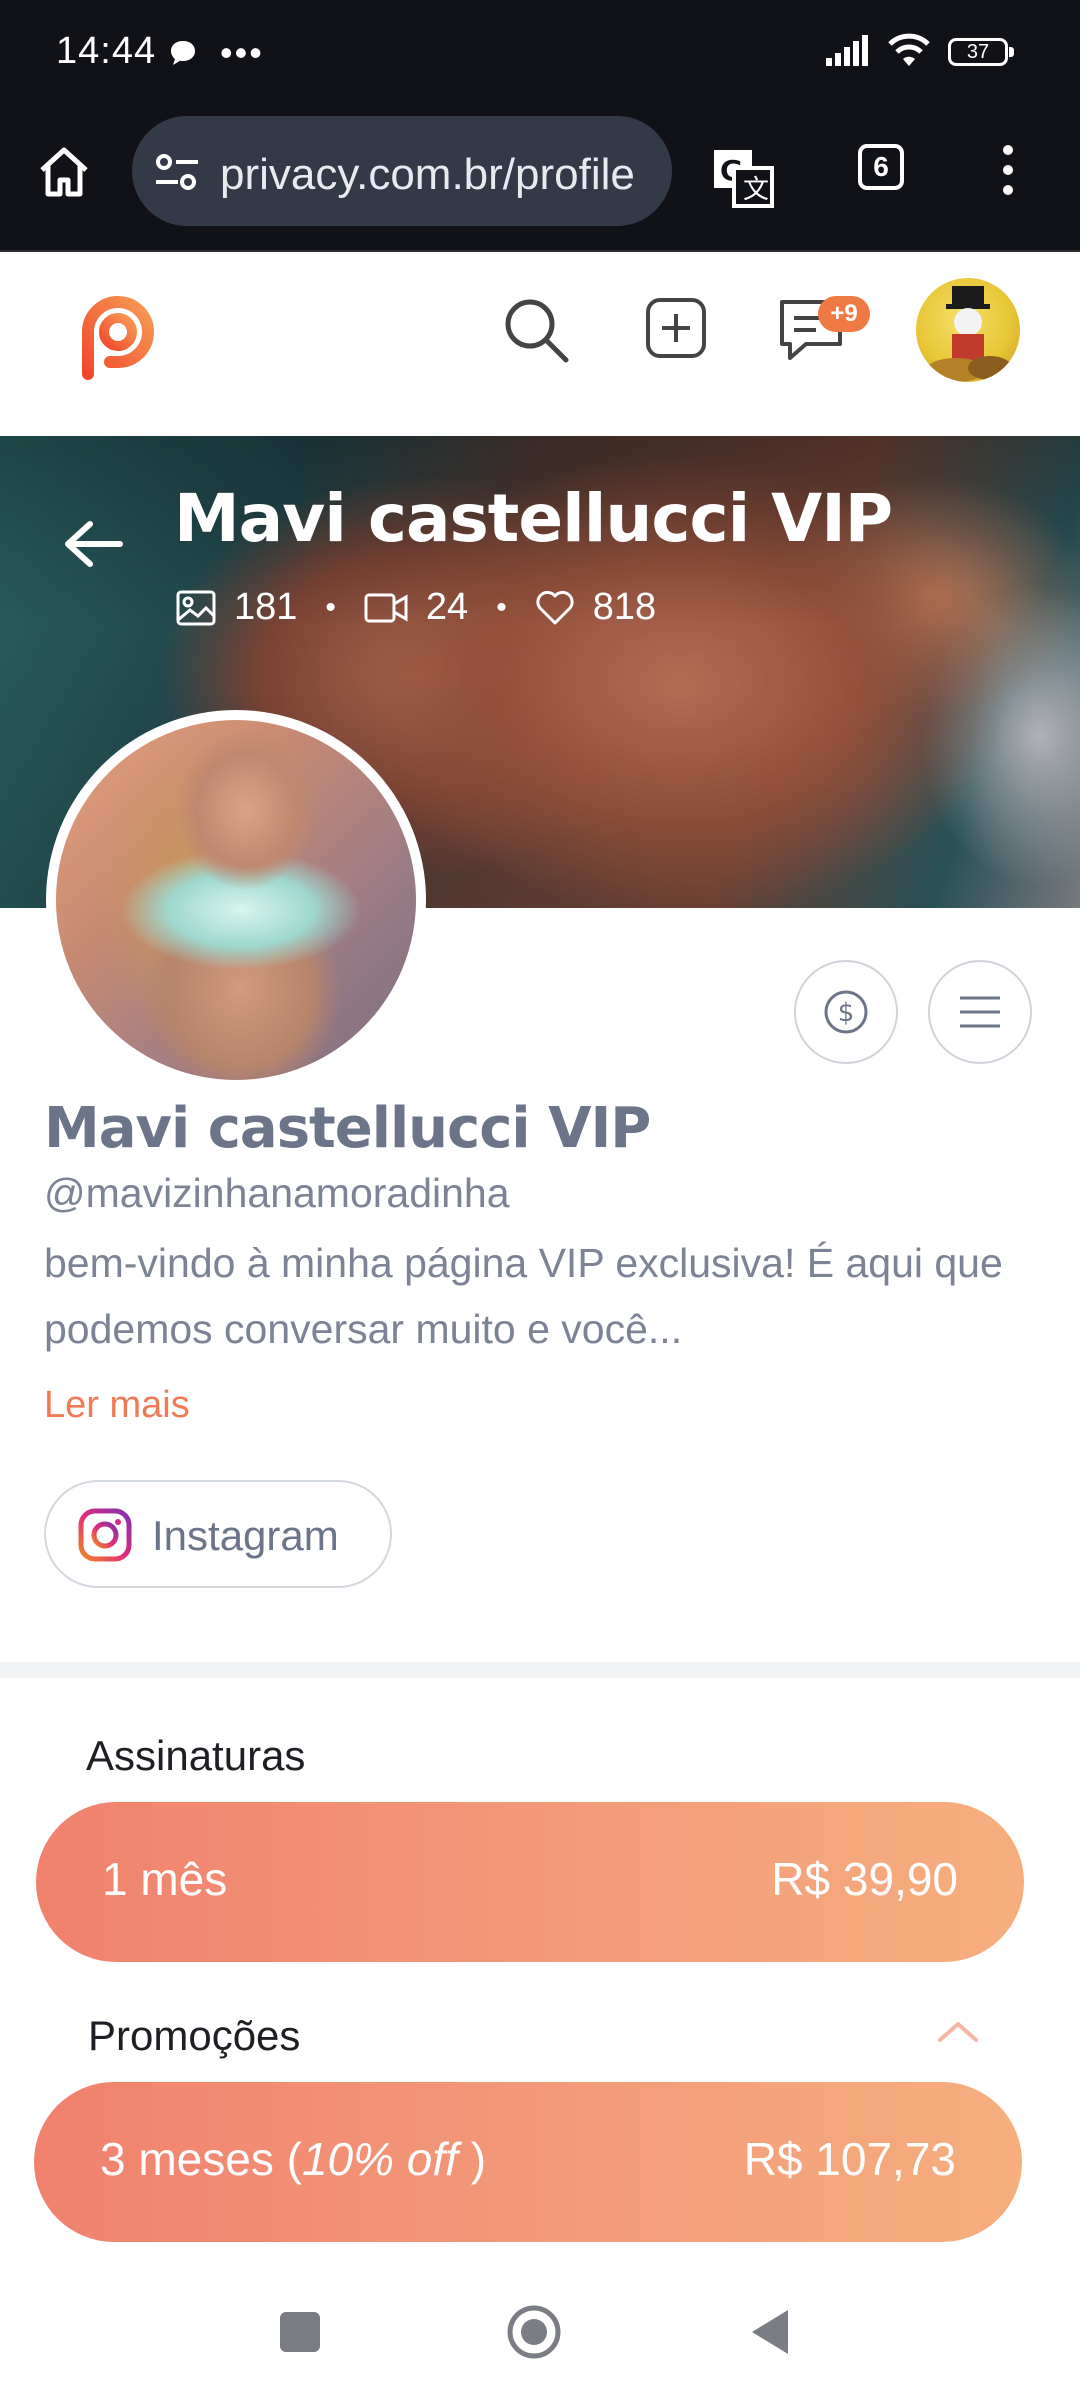 This screenshot has height=2400, width=1080. I want to click on status-time: 14:44, so click(106, 51).